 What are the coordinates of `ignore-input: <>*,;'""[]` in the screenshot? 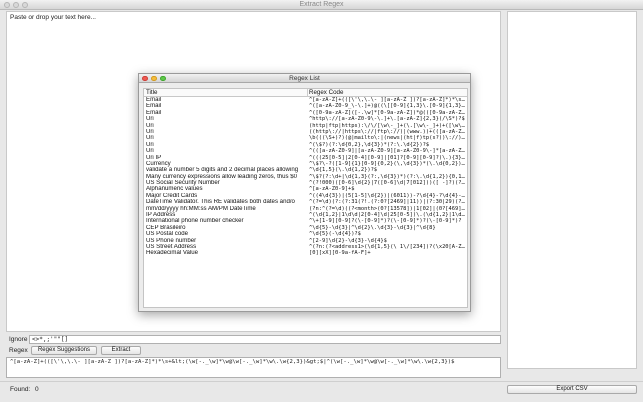 It's located at (265, 339).